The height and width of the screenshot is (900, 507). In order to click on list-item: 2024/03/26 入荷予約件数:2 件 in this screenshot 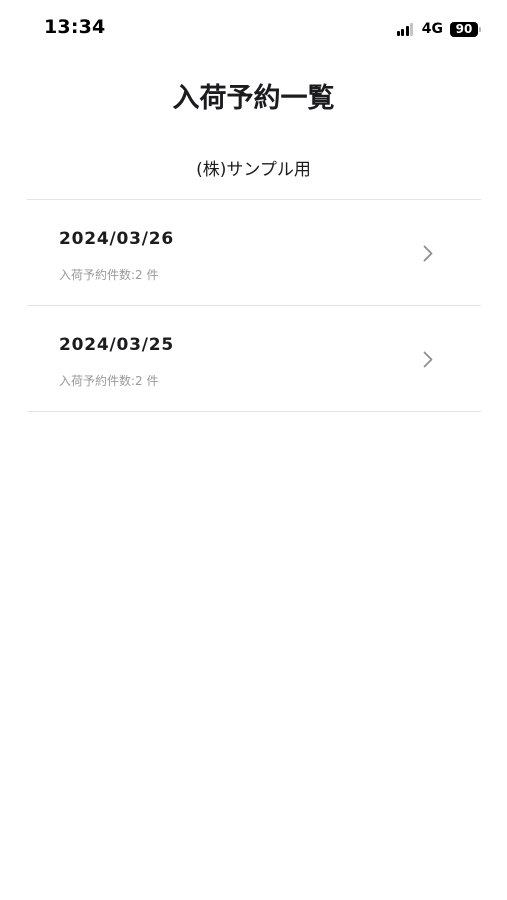, I will do `click(254, 253)`.